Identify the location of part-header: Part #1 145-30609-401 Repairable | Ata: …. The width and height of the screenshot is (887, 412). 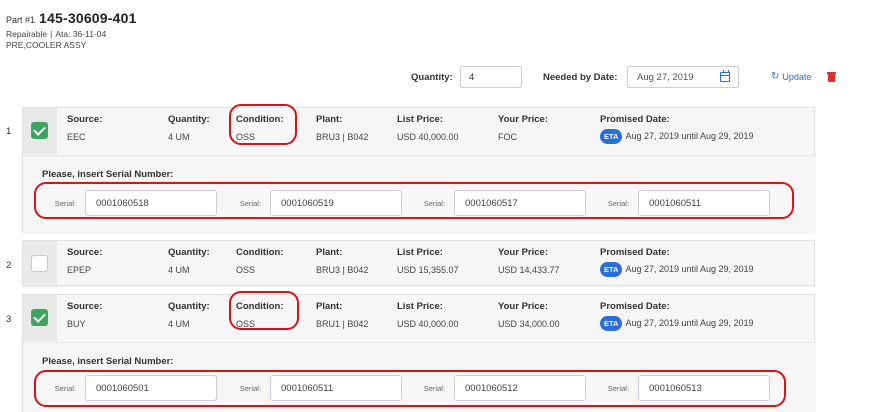
(71, 30).